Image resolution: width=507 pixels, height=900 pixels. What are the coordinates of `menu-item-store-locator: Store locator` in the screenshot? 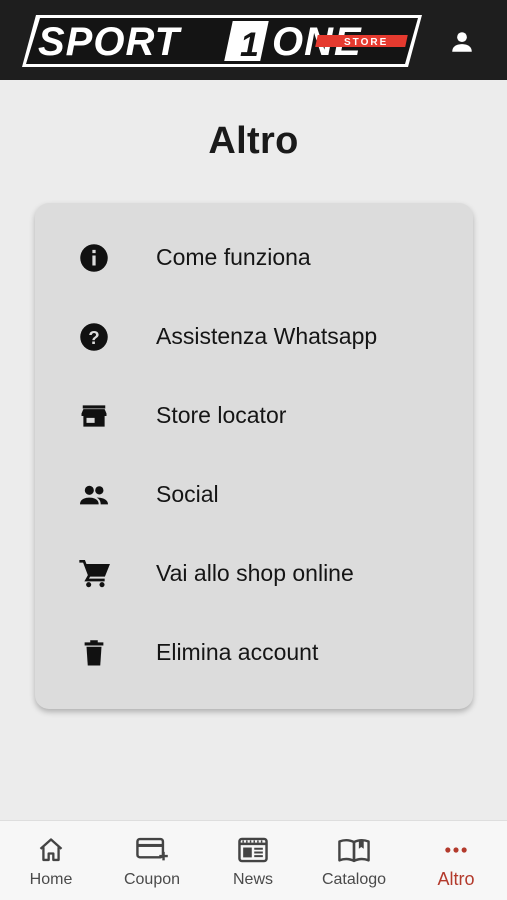 It's located at (254, 415).